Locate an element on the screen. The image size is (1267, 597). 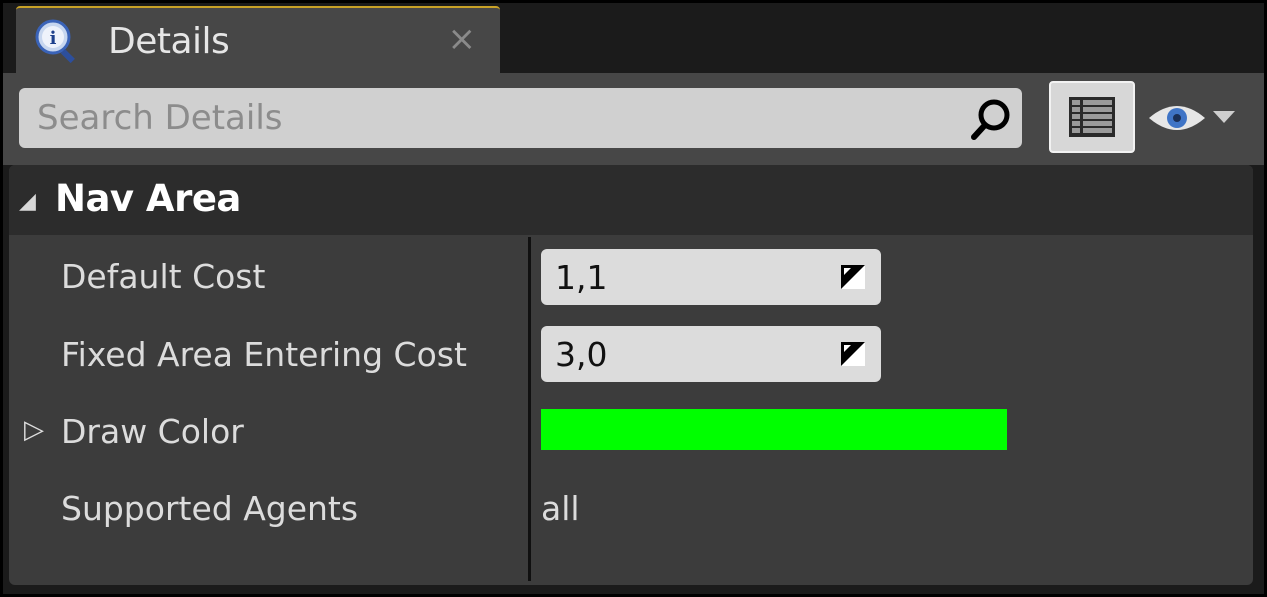
property-label-supported-agents: Supported Agents is located at coordinates (210, 508).